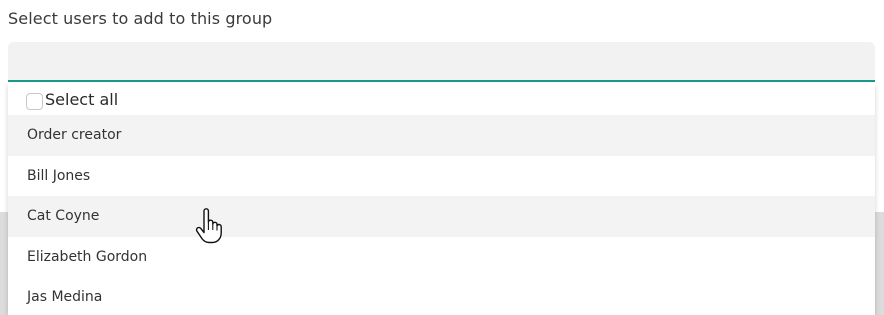 Image resolution: width=884 pixels, height=315 pixels. I want to click on option-label: Cat Coyne, so click(63, 216).